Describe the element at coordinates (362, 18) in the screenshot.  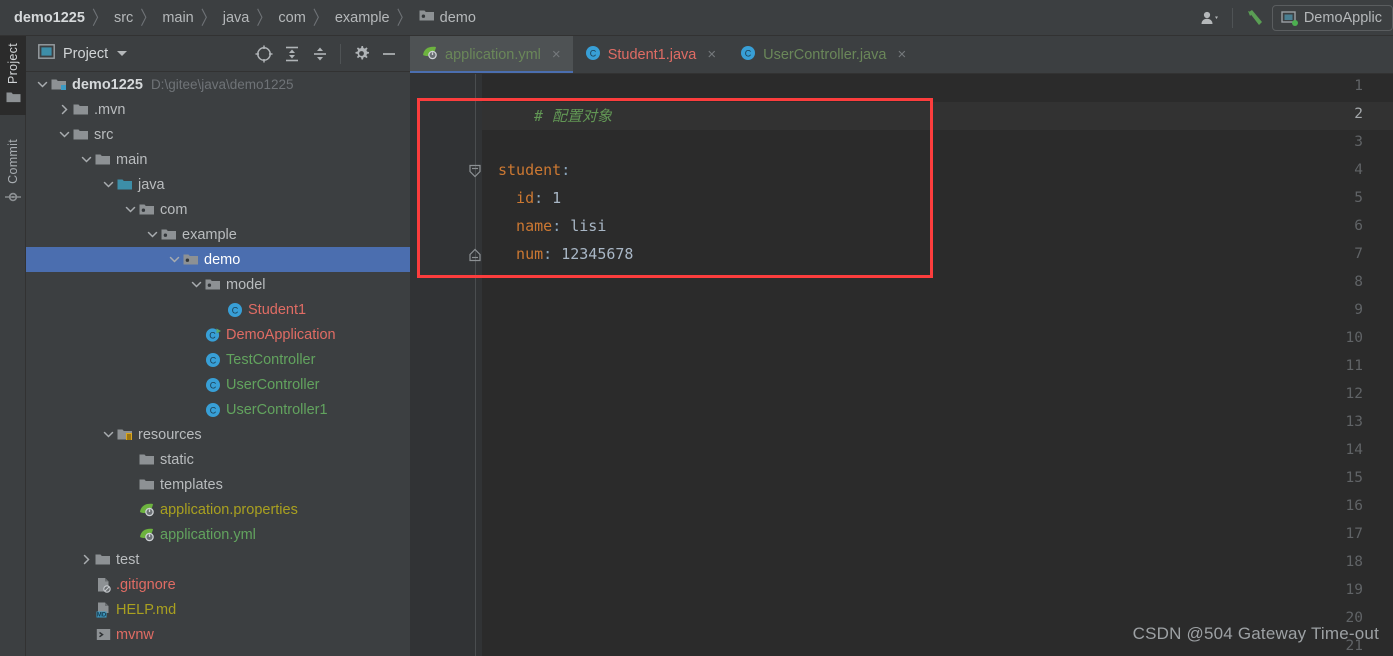
I see `breadcrumb-item-example: example` at that location.